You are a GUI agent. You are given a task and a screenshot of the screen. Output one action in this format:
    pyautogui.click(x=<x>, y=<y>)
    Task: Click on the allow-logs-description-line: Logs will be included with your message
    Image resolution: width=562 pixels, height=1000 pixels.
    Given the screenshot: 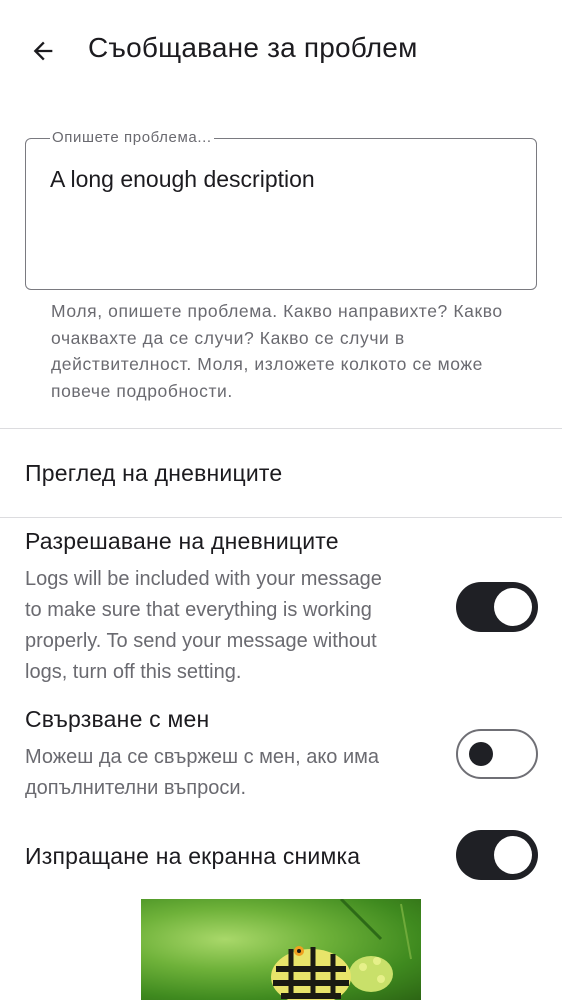 What is the action you would take?
    pyautogui.click(x=203, y=579)
    